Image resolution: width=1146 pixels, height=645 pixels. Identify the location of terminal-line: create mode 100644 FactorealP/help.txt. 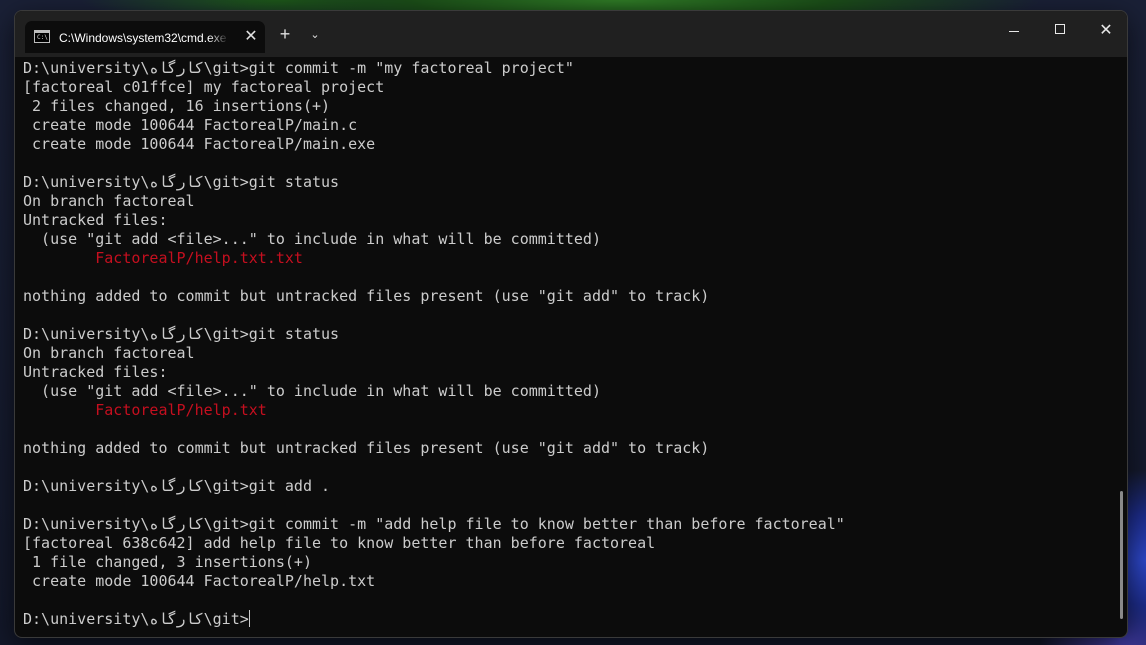
(199, 581).